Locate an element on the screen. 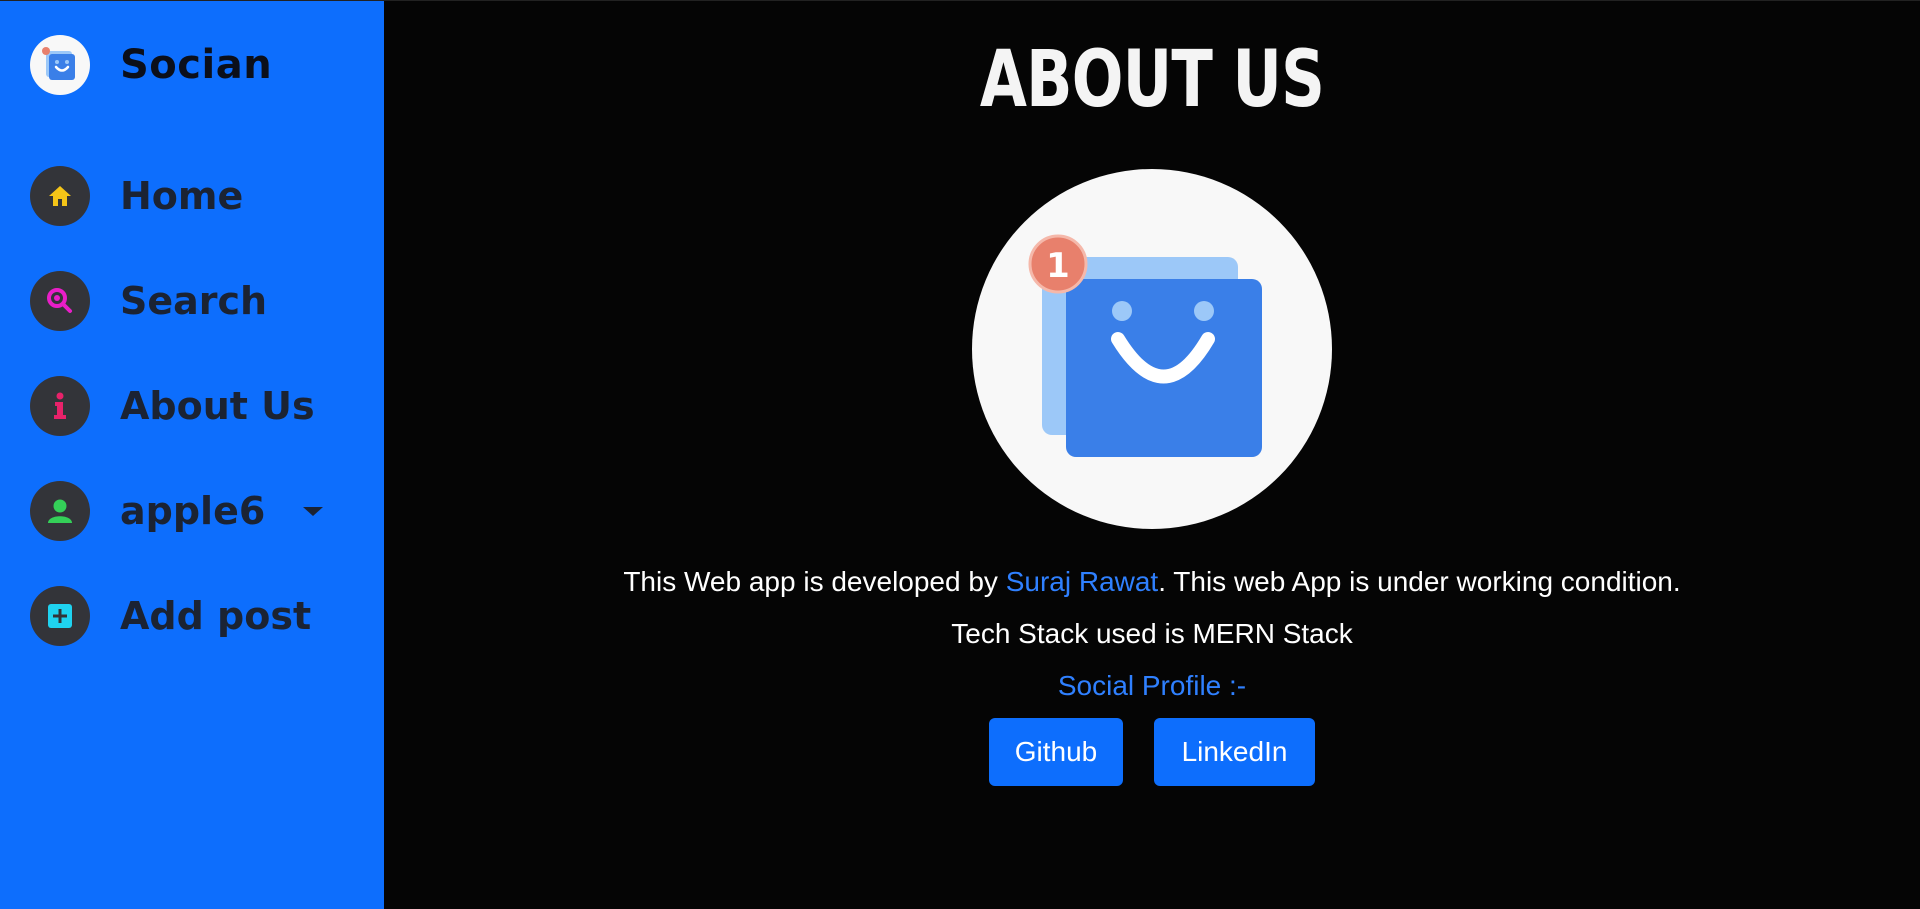 This screenshot has height=909, width=1920. brand: Socian is located at coordinates (151, 65).